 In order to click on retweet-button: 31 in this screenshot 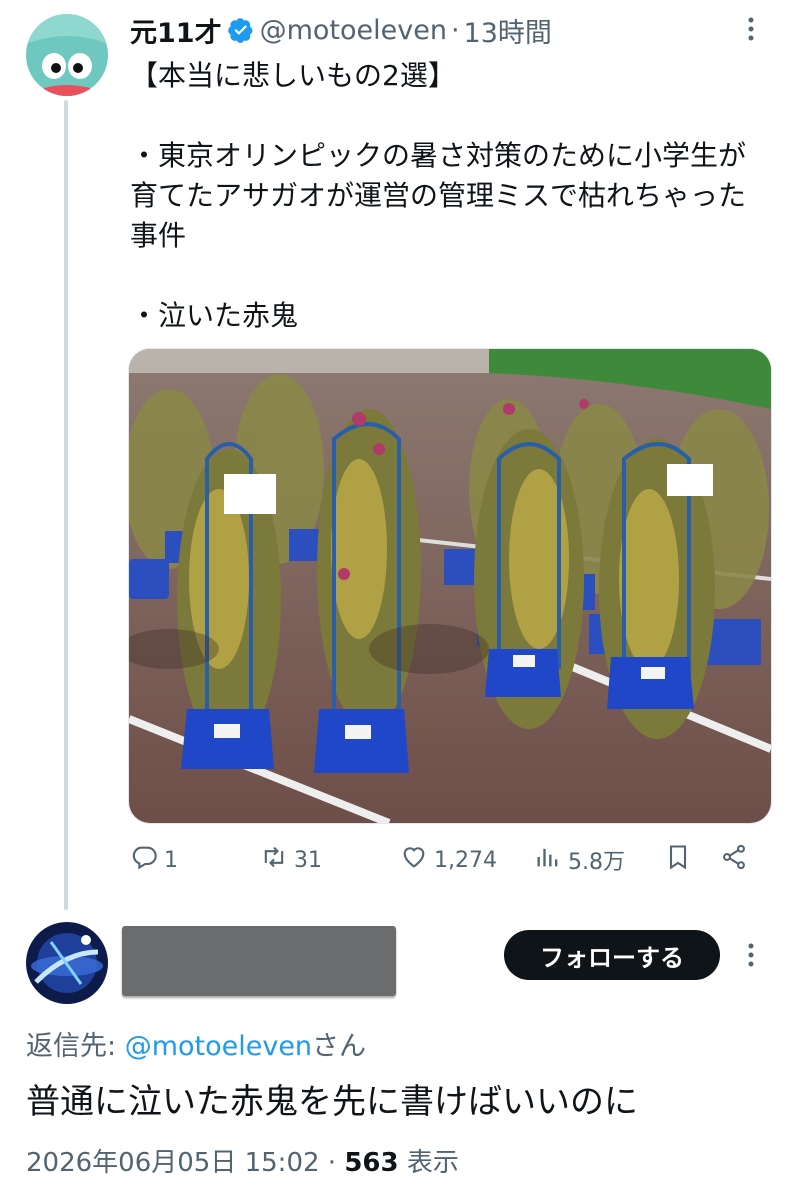, I will do `click(291, 860)`.